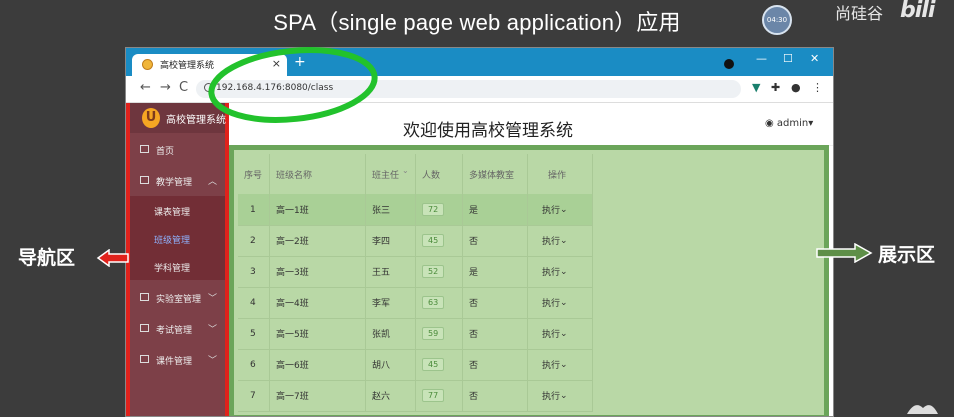  Describe the element at coordinates (254, 174) in the screenshot. I see `column-header: 序号` at that location.